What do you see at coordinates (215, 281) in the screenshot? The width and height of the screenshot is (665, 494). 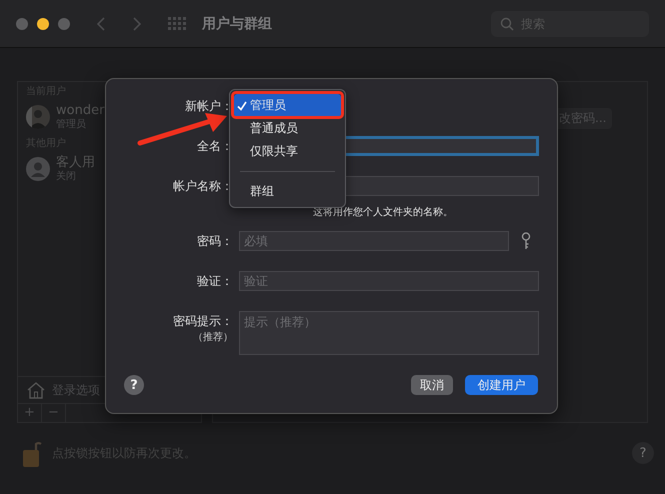 I see `field-label: 验证：` at bounding box center [215, 281].